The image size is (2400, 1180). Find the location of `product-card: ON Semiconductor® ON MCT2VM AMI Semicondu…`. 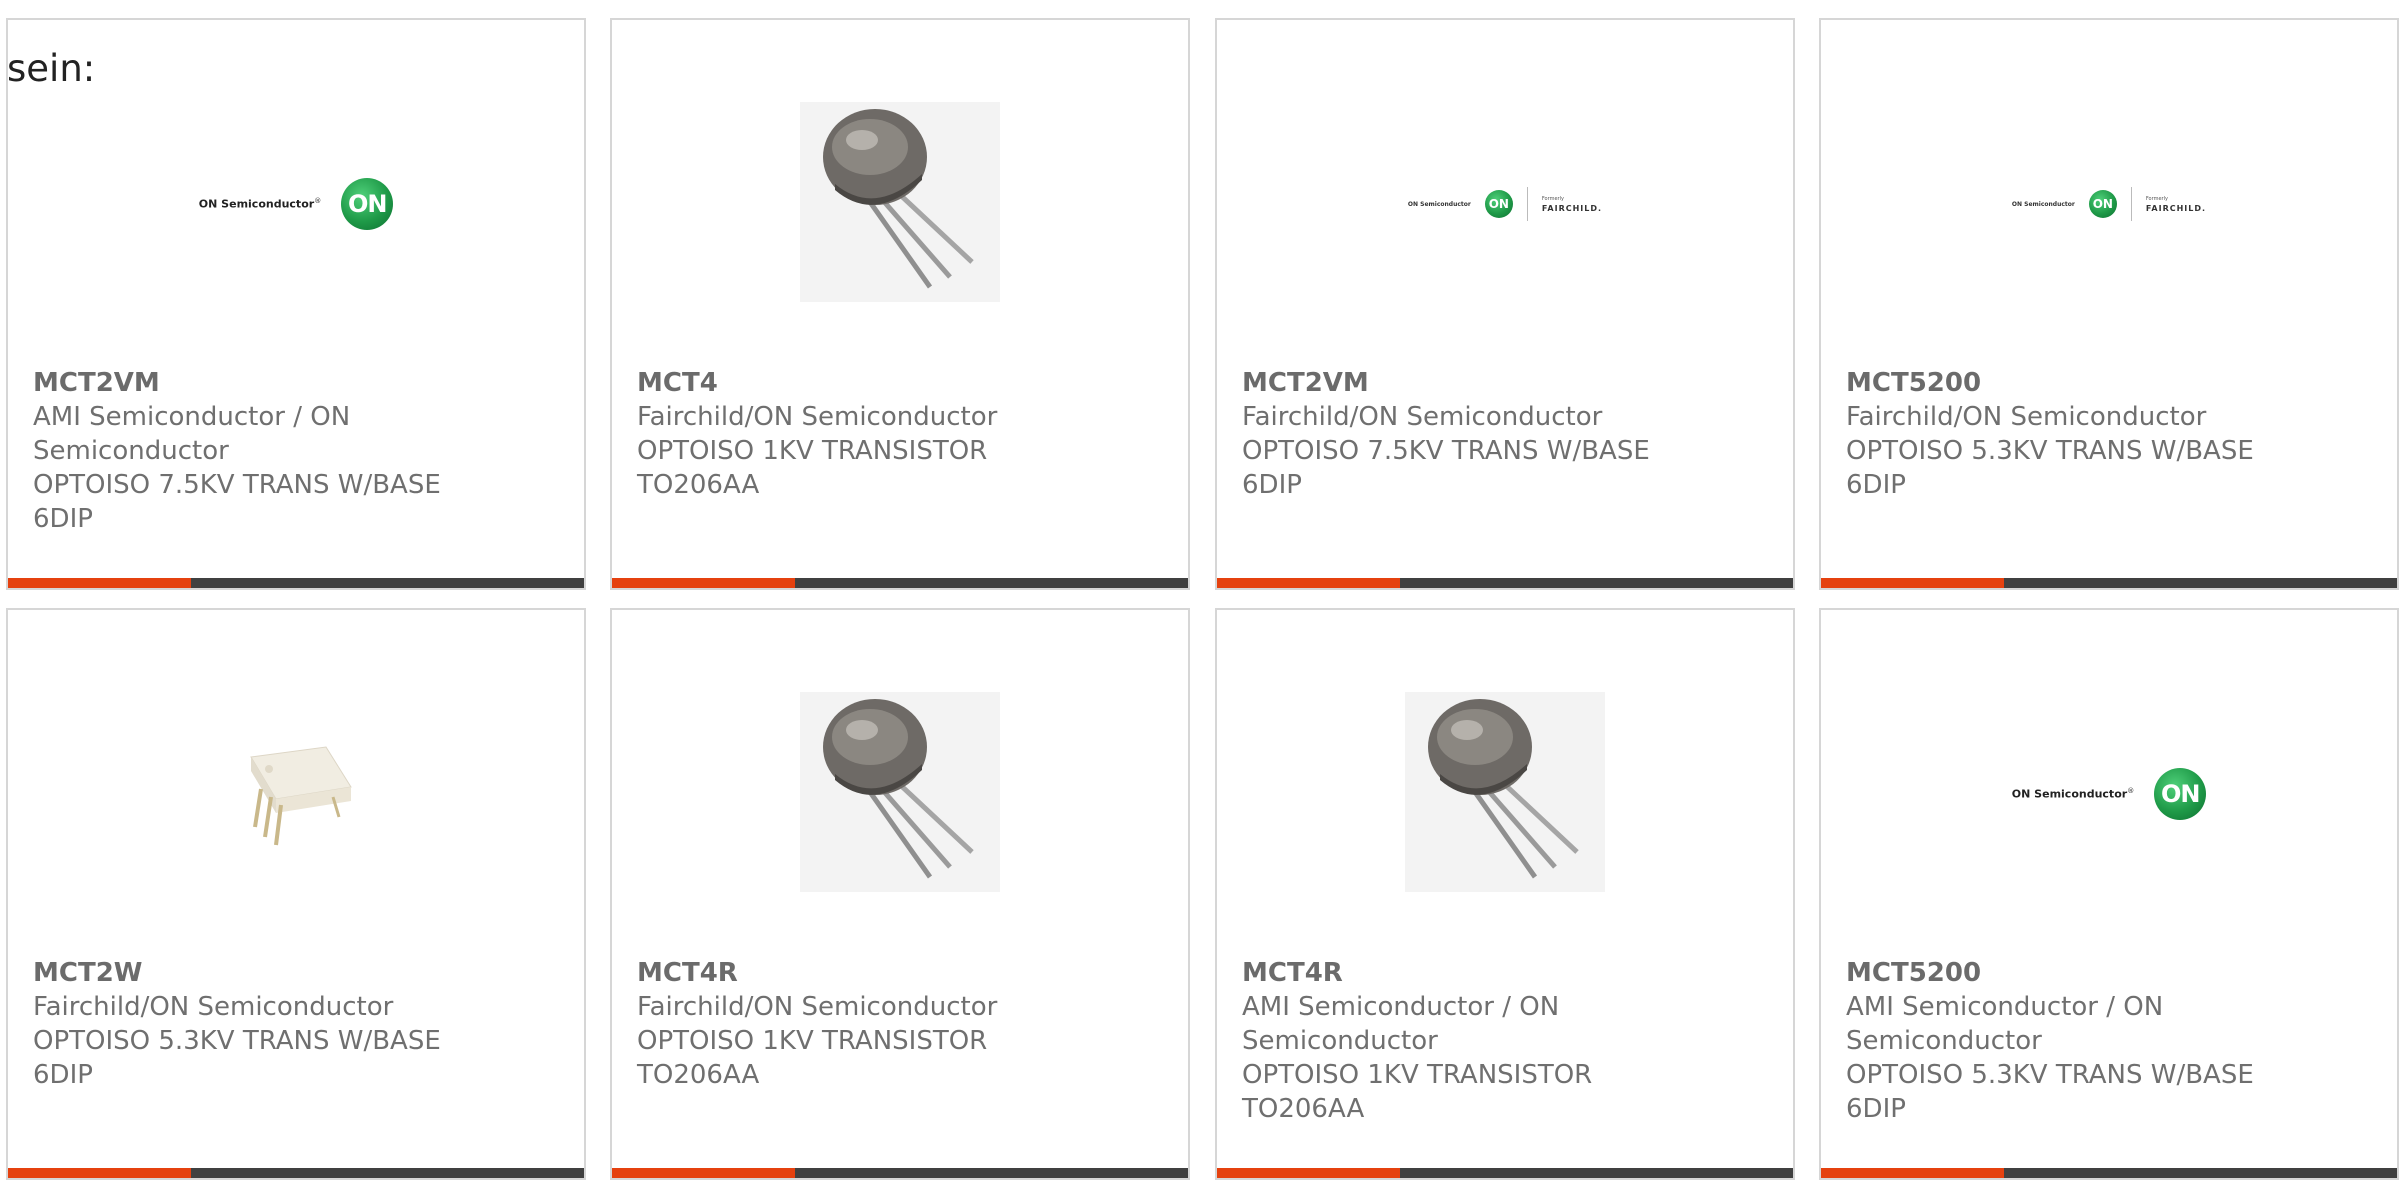

product-card: ON Semiconductor® ON MCT2VM AMI Semicondu… is located at coordinates (296, 304).